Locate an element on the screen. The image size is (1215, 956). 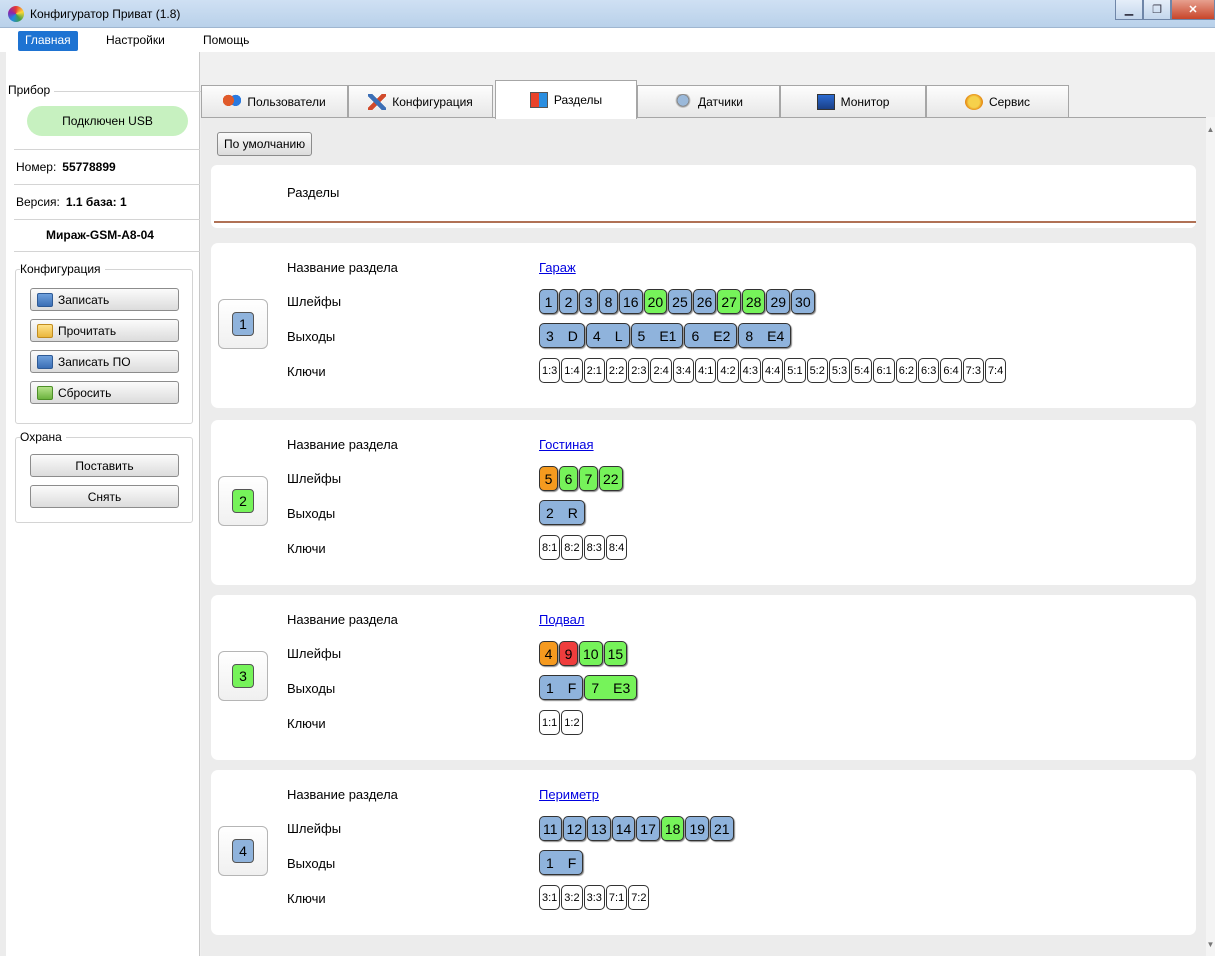
section-name-link: Периметр is located at coordinates (569, 794).